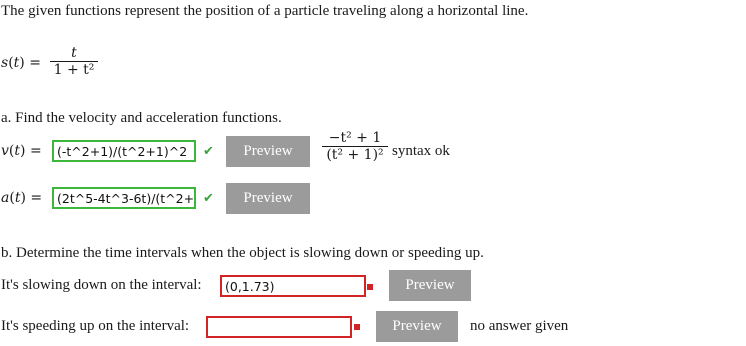 The width and height of the screenshot is (746, 346). I want to click on acceleration-label: a(t) =, so click(22, 198).